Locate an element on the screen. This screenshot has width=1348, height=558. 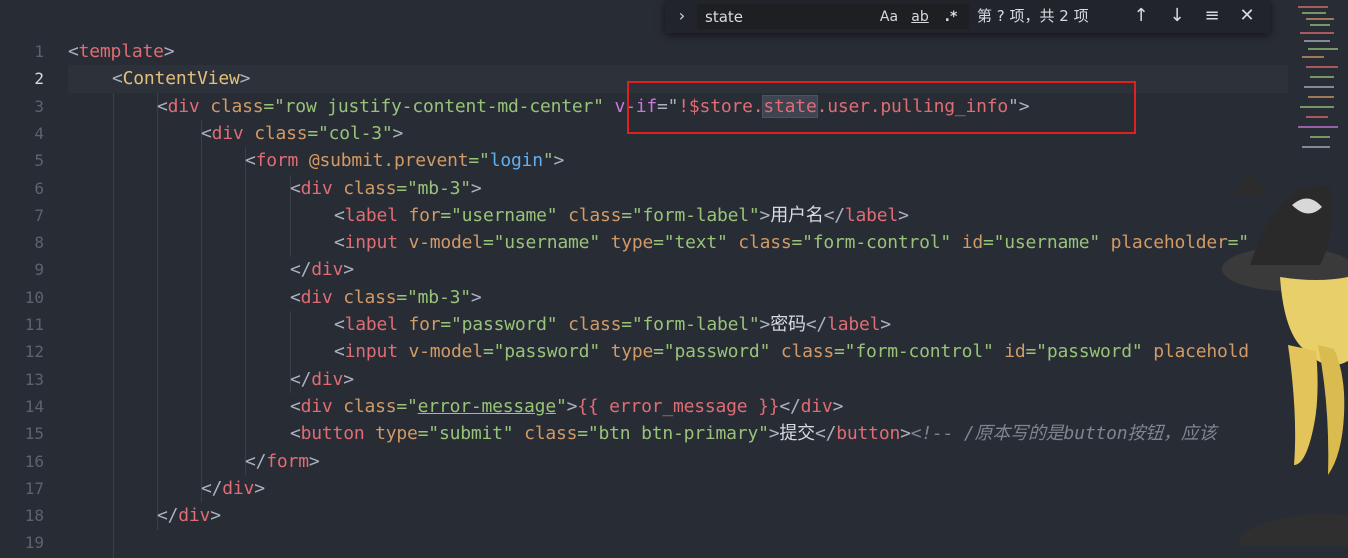
line-number: 3 is located at coordinates (39, 106).